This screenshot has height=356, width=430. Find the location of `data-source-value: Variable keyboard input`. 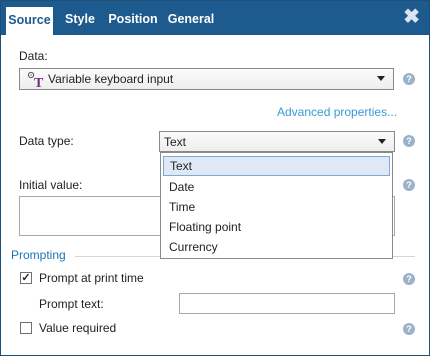

data-source-value: Variable keyboard input is located at coordinates (111, 79).